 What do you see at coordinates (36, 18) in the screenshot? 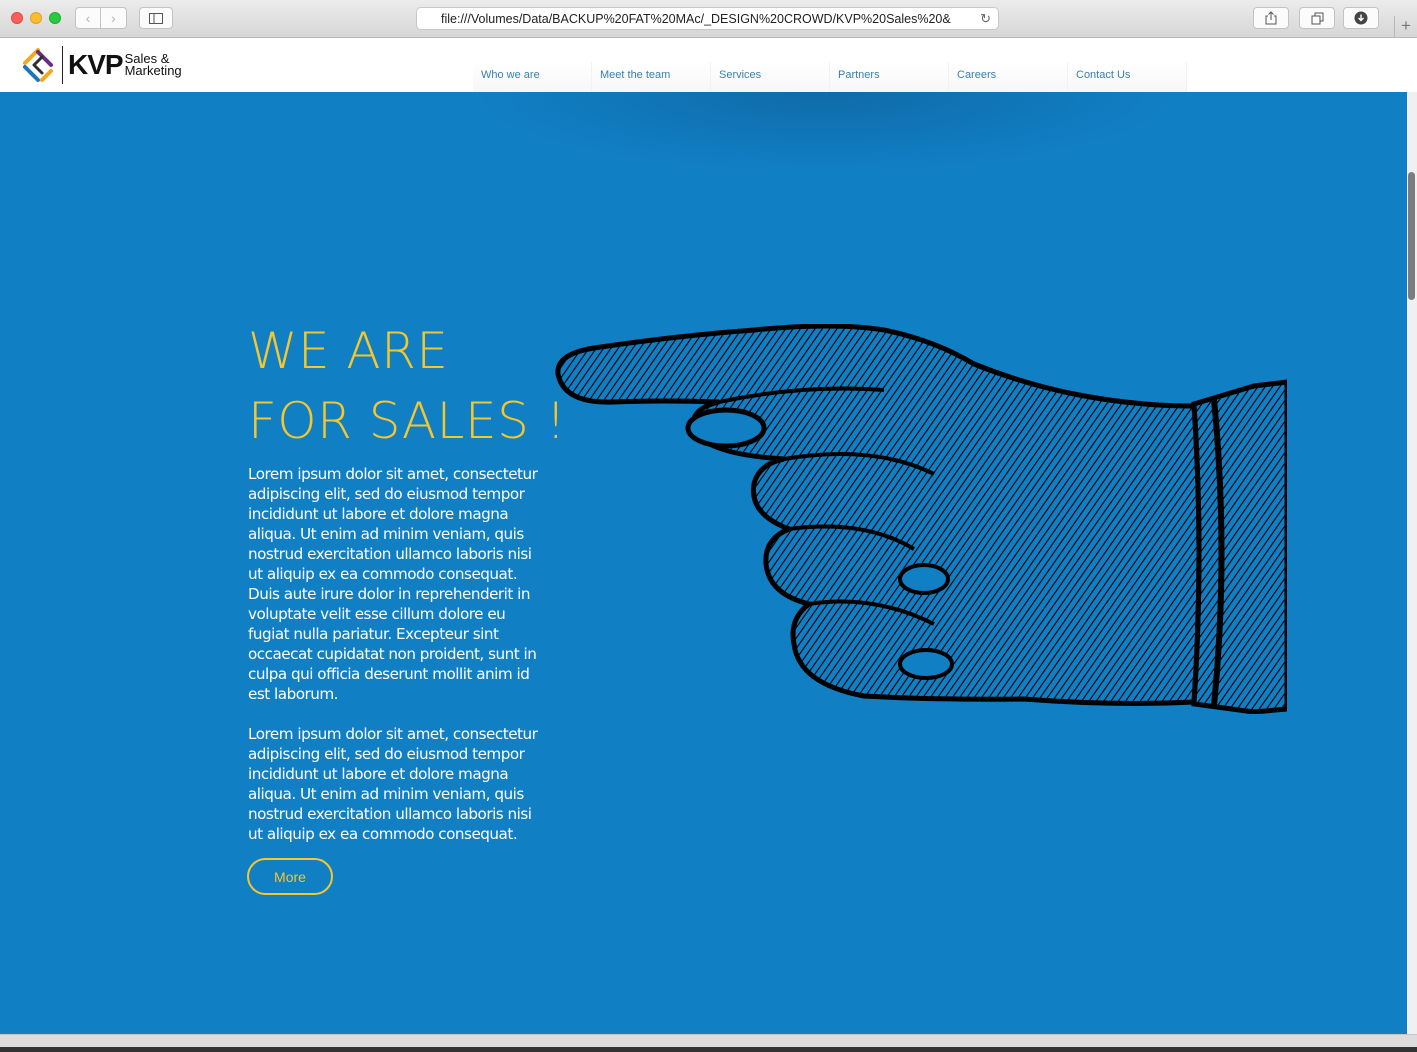
I see `minimize-window-button` at bounding box center [36, 18].